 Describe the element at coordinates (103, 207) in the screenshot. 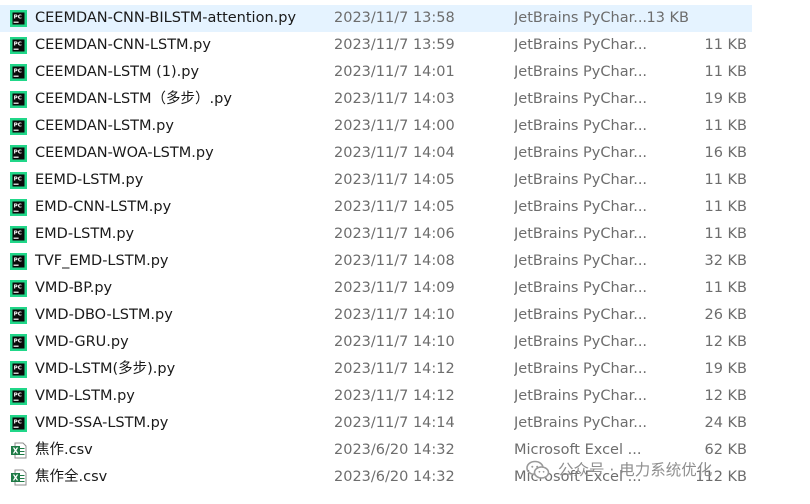

I see `file-name: EMD-CNN-LSTM.py` at that location.